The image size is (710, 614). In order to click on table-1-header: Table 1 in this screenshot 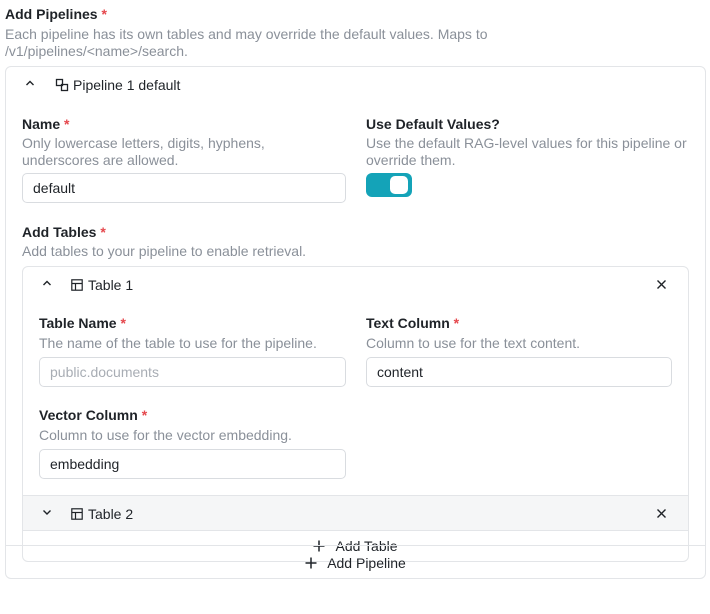, I will do `click(355, 285)`.